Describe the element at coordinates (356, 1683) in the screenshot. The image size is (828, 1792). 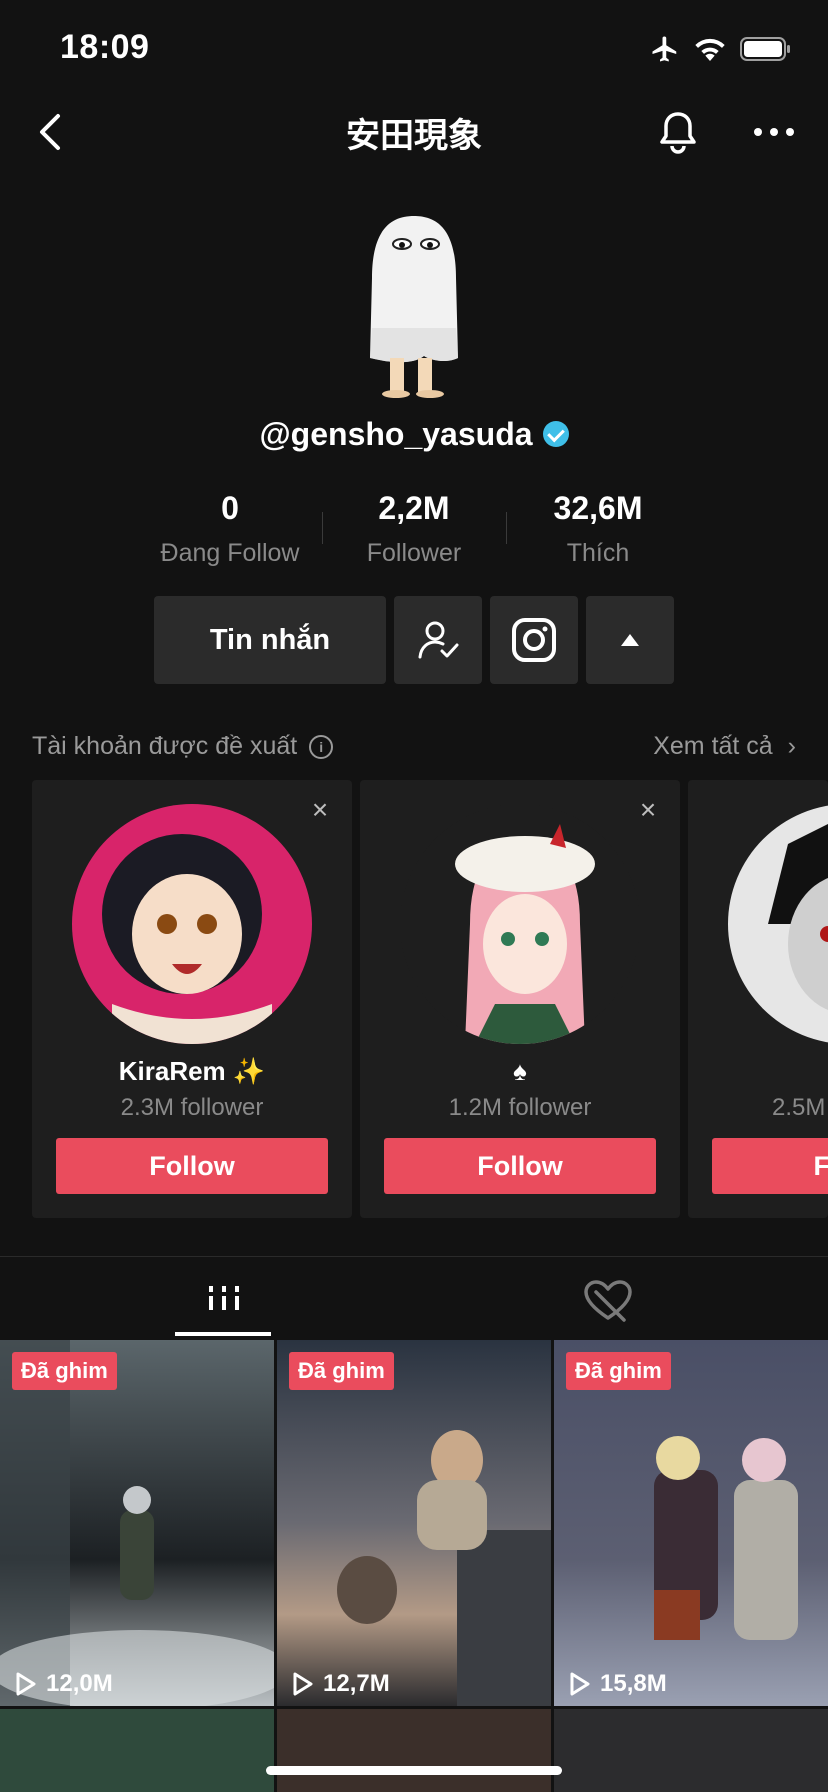
I see `view-count-text: 12,7M` at that location.